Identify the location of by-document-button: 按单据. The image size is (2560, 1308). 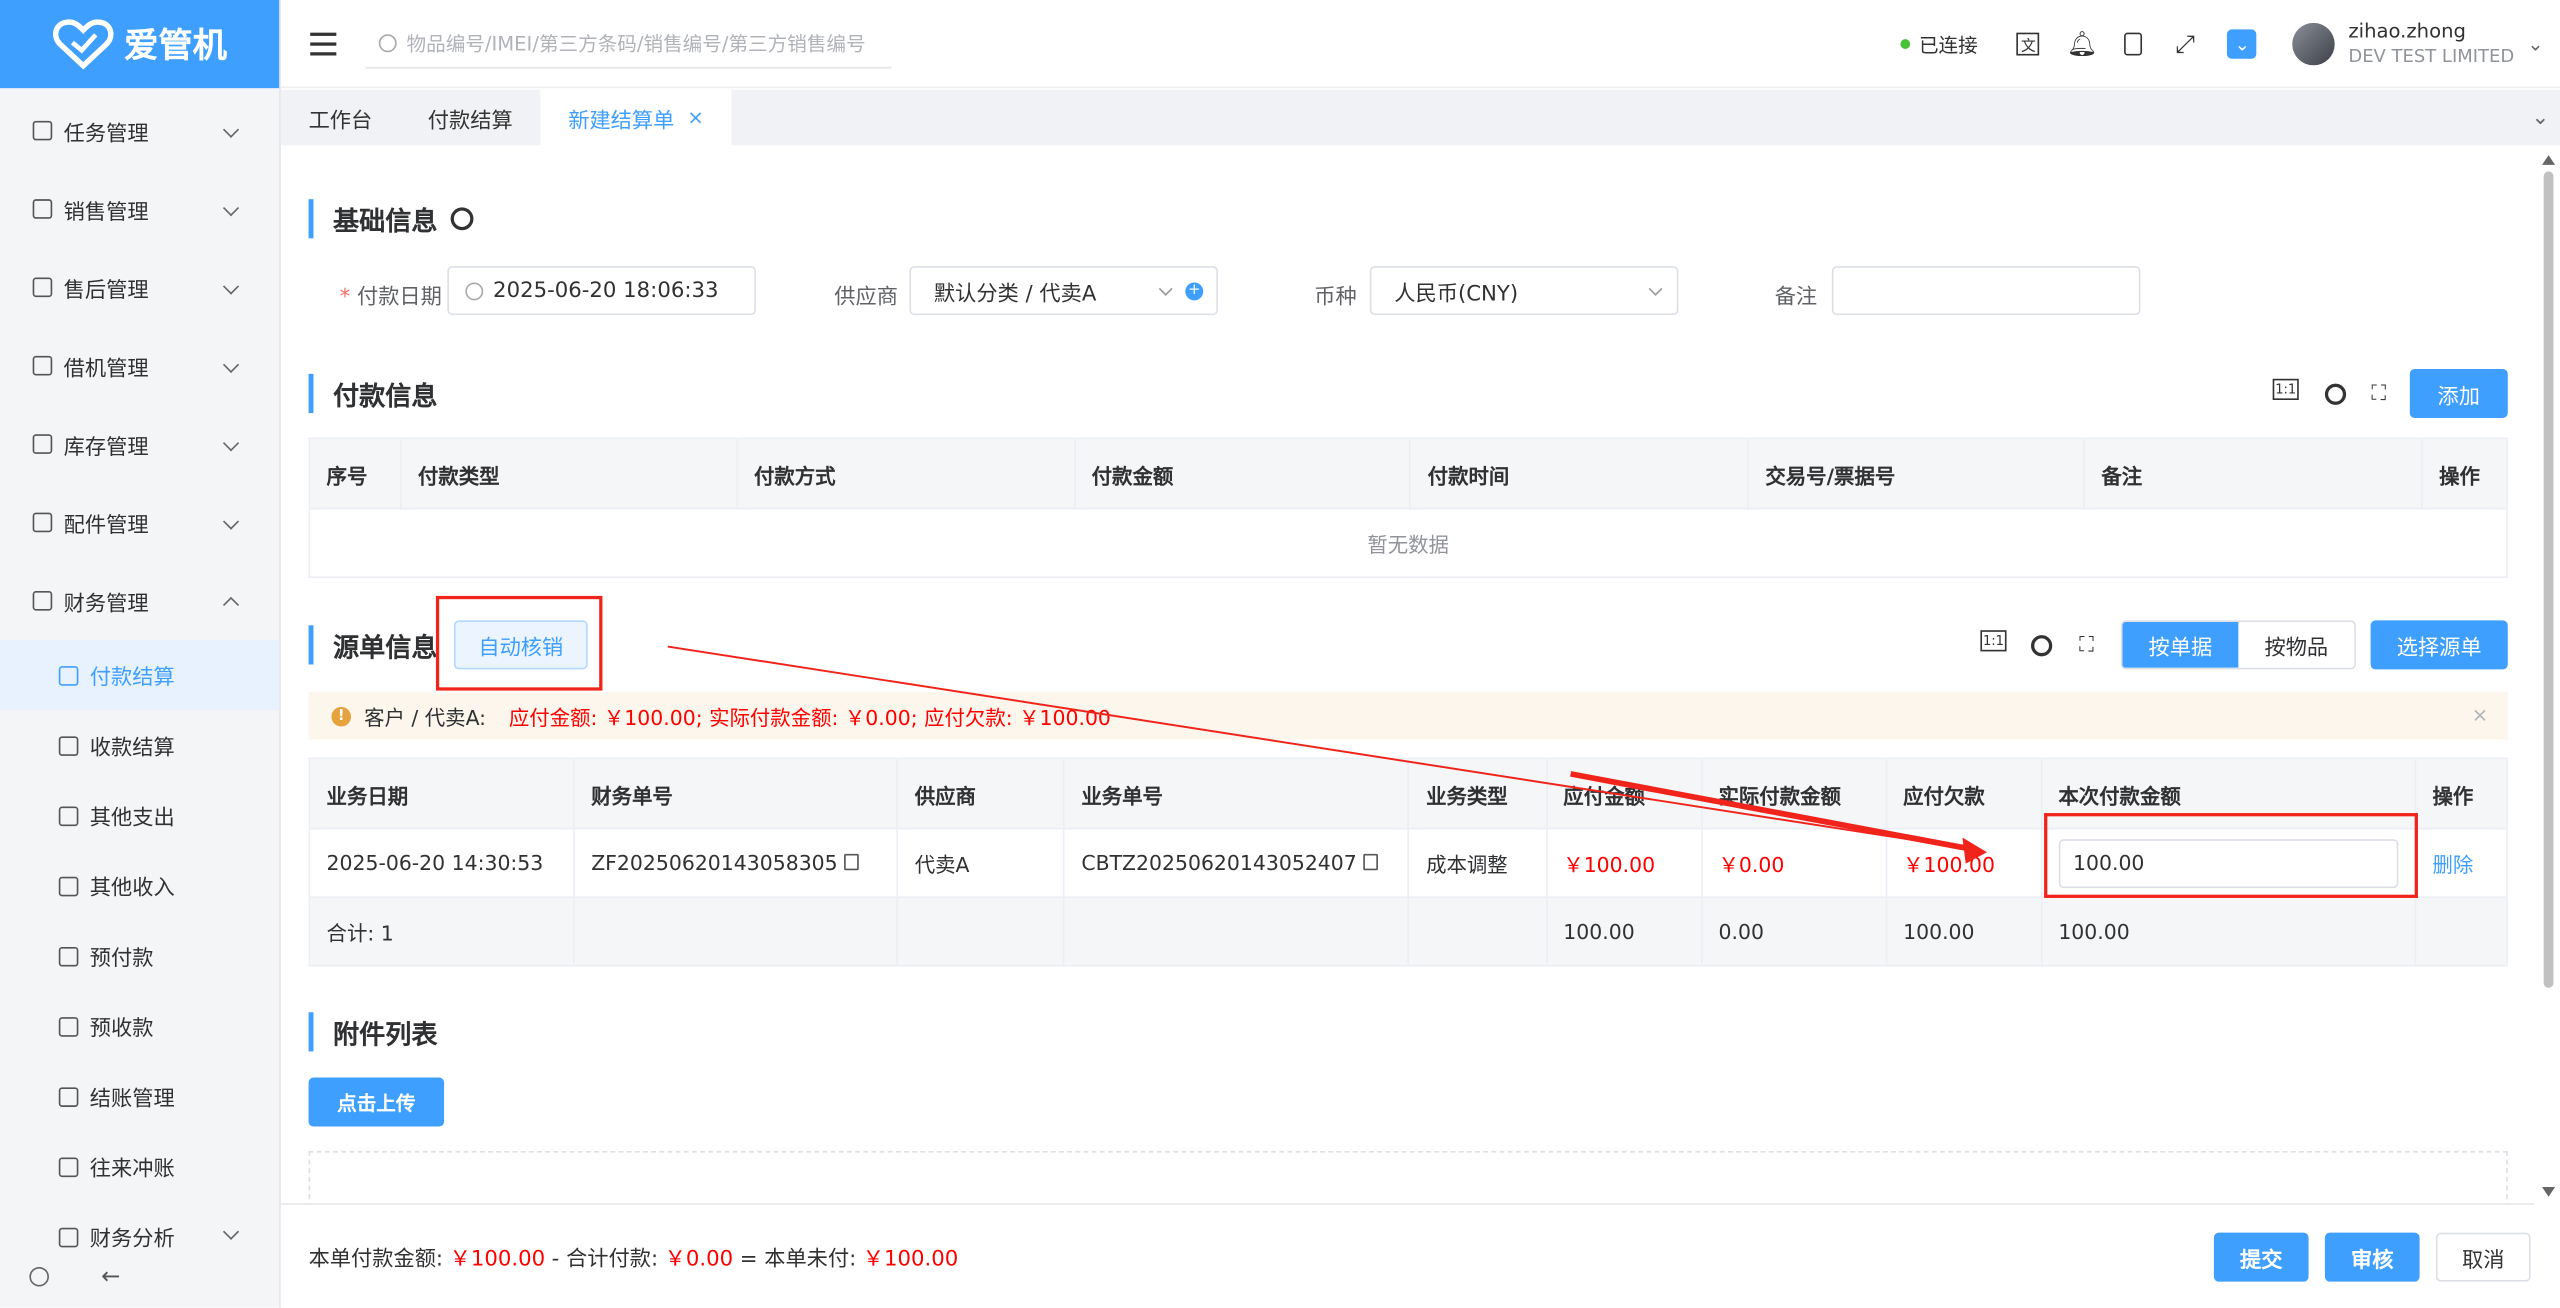
(2180, 645).